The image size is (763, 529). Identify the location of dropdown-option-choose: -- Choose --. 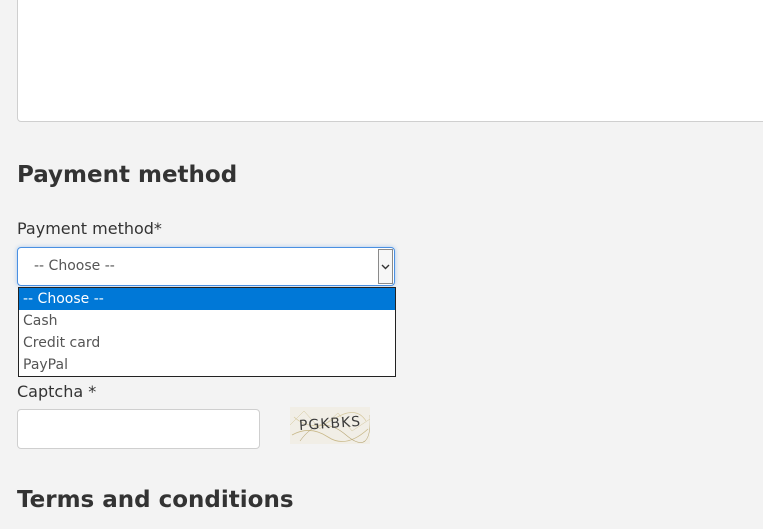
(207, 299).